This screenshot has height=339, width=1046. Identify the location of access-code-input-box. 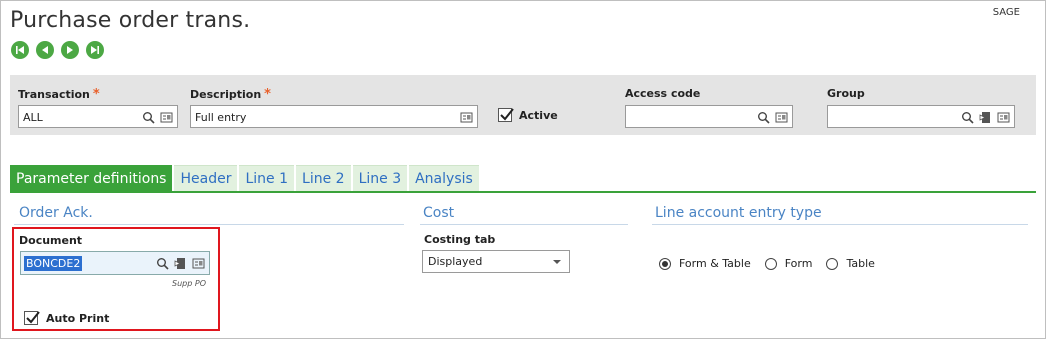
(709, 116).